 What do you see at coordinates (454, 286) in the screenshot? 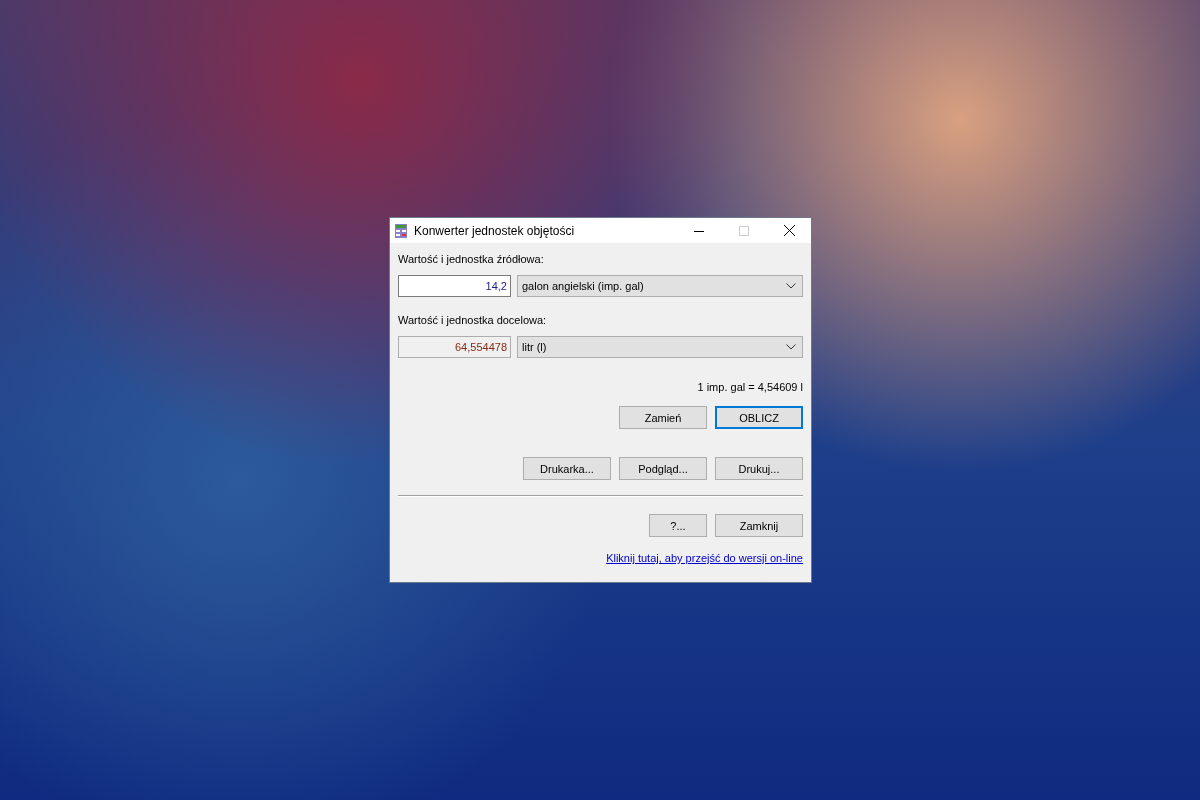
I see `source-value-field: 14,2` at bounding box center [454, 286].